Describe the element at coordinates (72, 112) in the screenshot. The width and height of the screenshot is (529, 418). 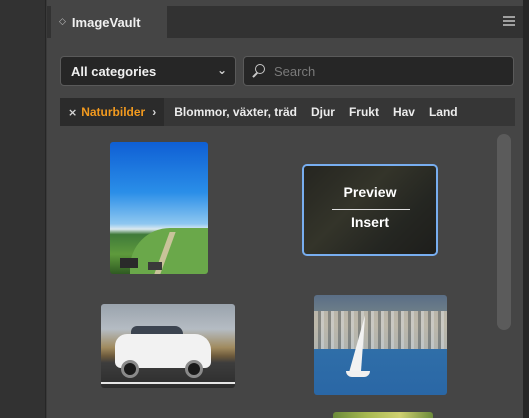
I see `close-icon: ×` at that location.